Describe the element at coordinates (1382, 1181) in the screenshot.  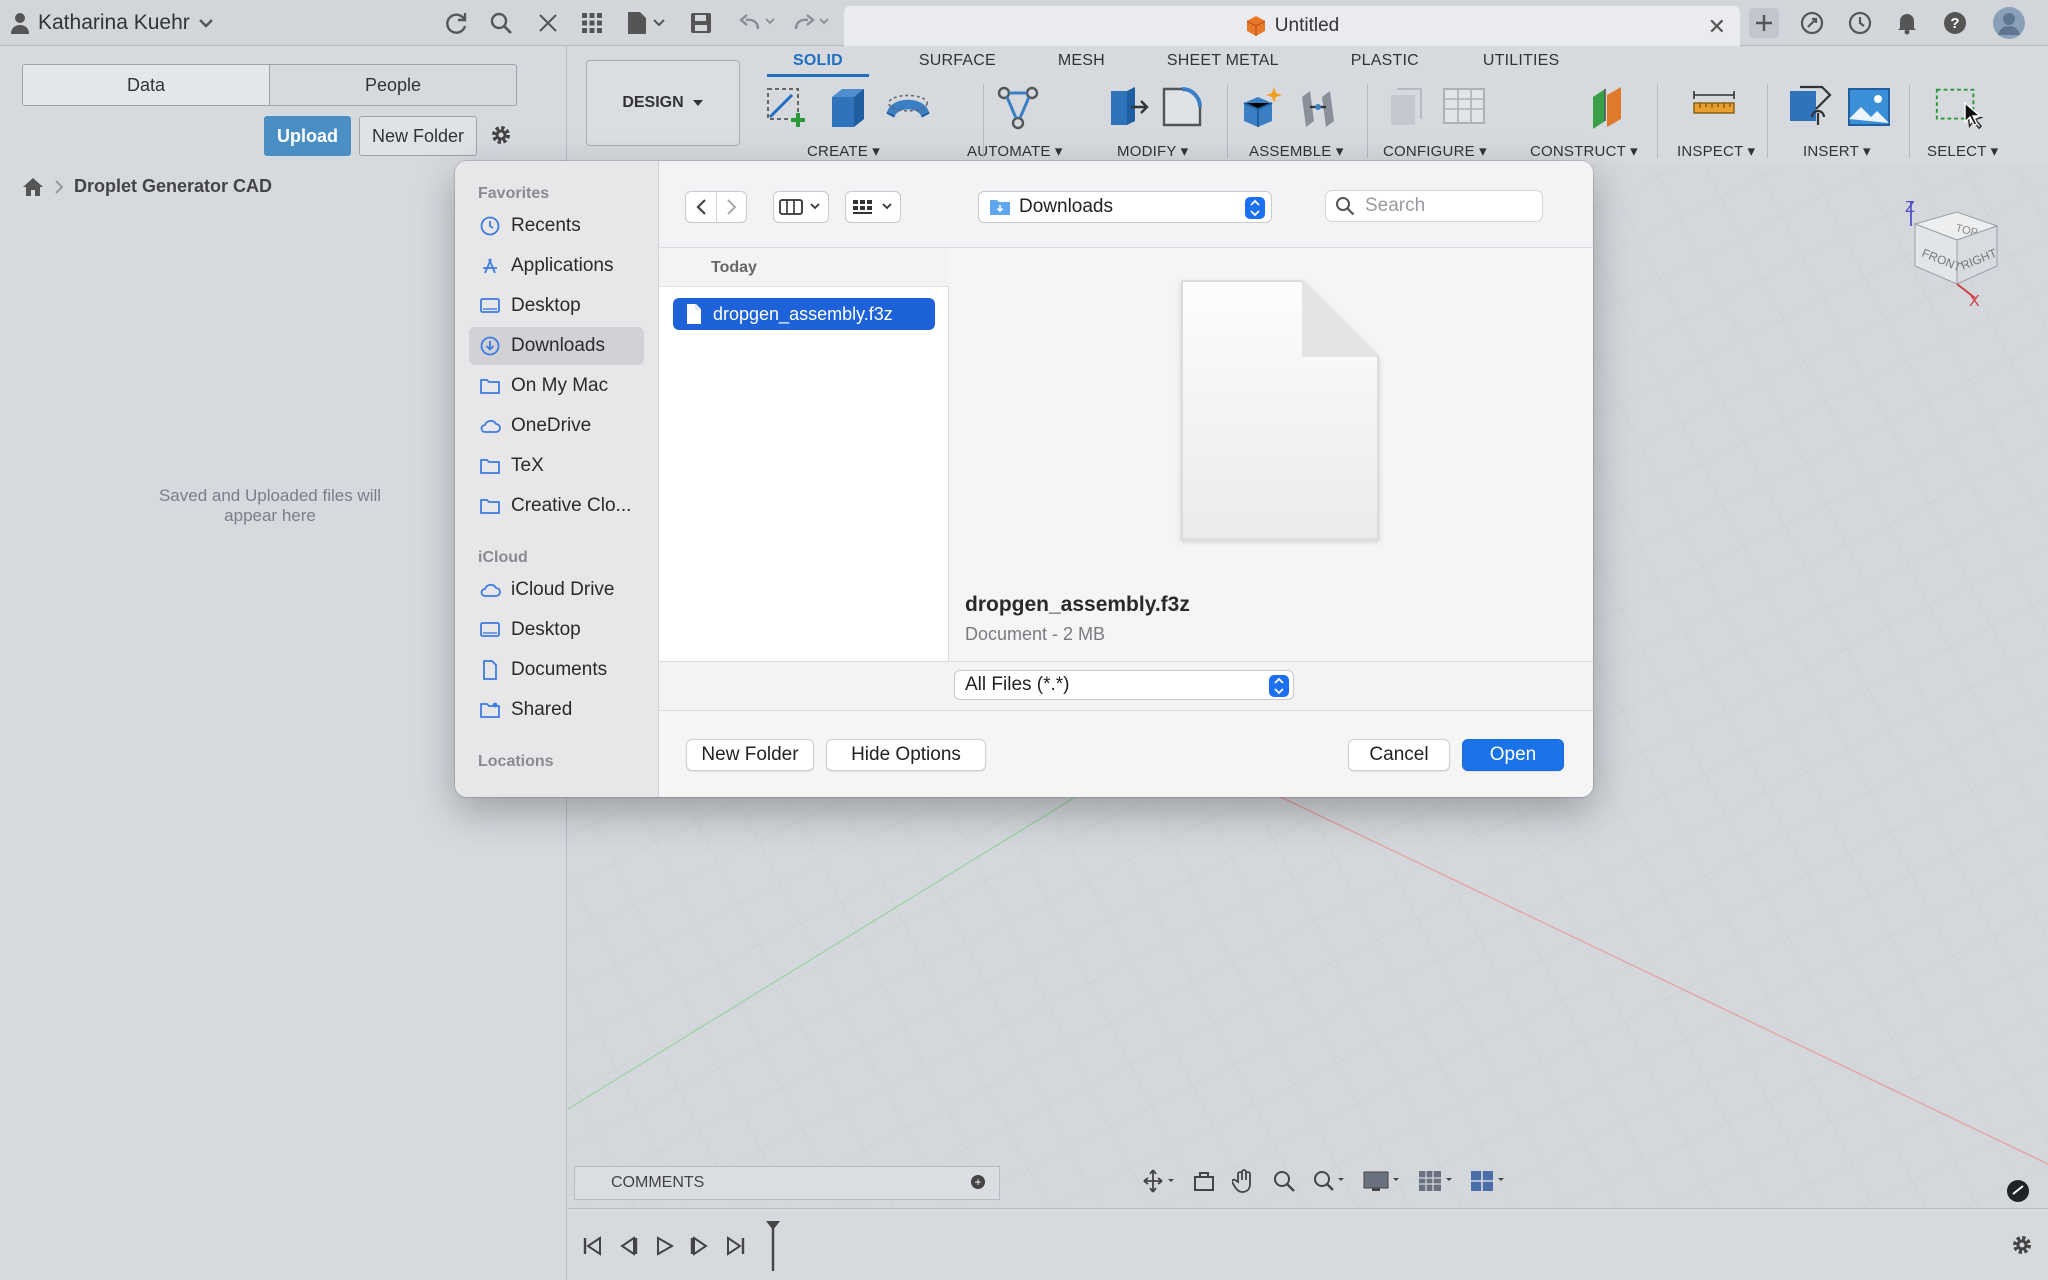
I see `display-settings-icon` at that location.